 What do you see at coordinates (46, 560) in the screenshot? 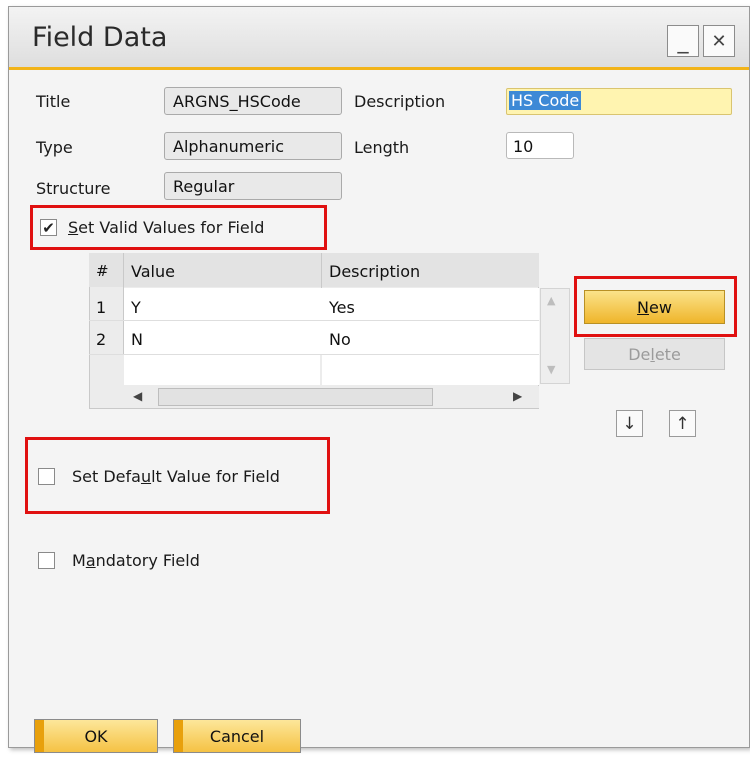
I see `mandatory-checkbox` at bounding box center [46, 560].